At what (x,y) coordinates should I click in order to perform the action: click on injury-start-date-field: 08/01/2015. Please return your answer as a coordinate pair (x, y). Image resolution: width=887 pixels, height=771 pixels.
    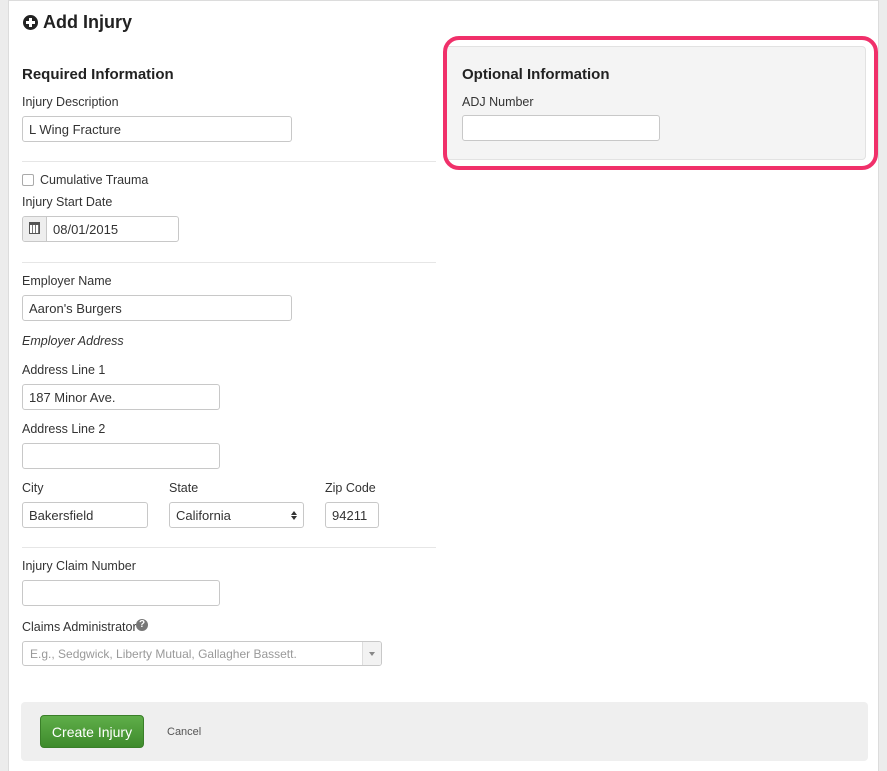
    Looking at the image, I should click on (100, 229).